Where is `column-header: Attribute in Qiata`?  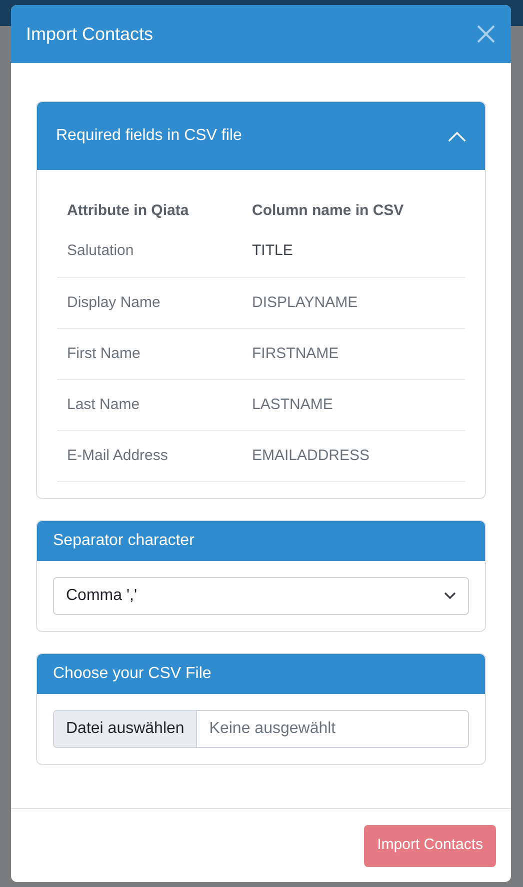 column-header: Attribute in Qiata is located at coordinates (128, 210).